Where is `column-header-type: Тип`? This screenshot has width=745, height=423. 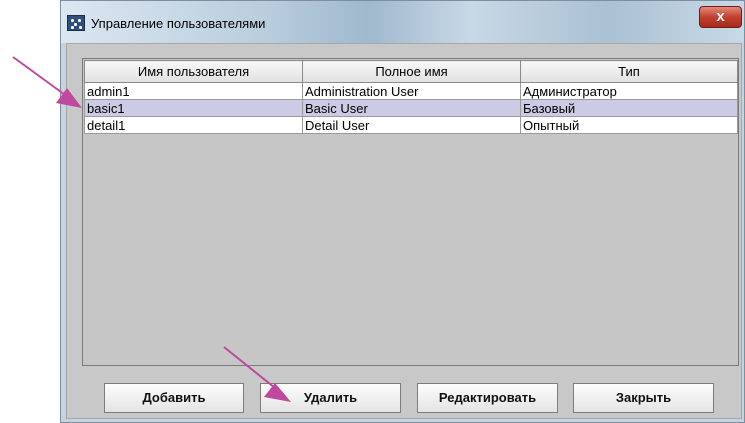
column-header-type: Тип is located at coordinates (629, 71).